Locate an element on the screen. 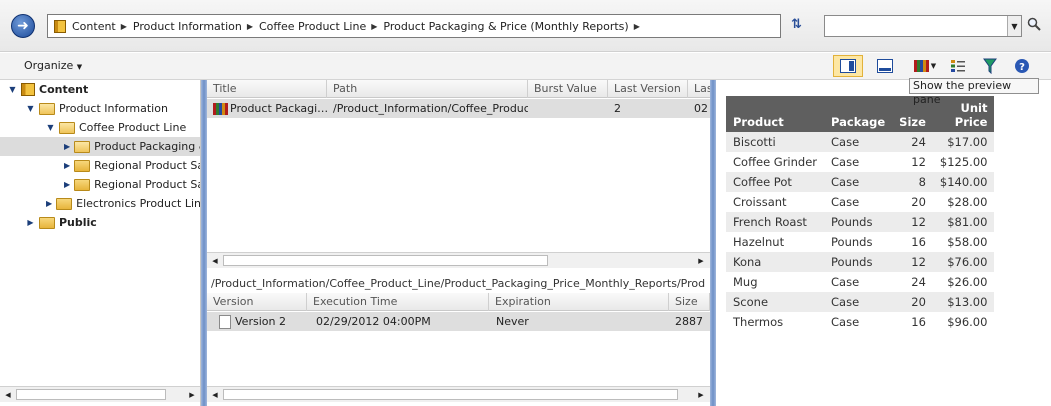 Image resolution: width=1051 pixels, height=406 pixels. execution-time-cell: 02/29/2012 04:00PM is located at coordinates (373, 321).